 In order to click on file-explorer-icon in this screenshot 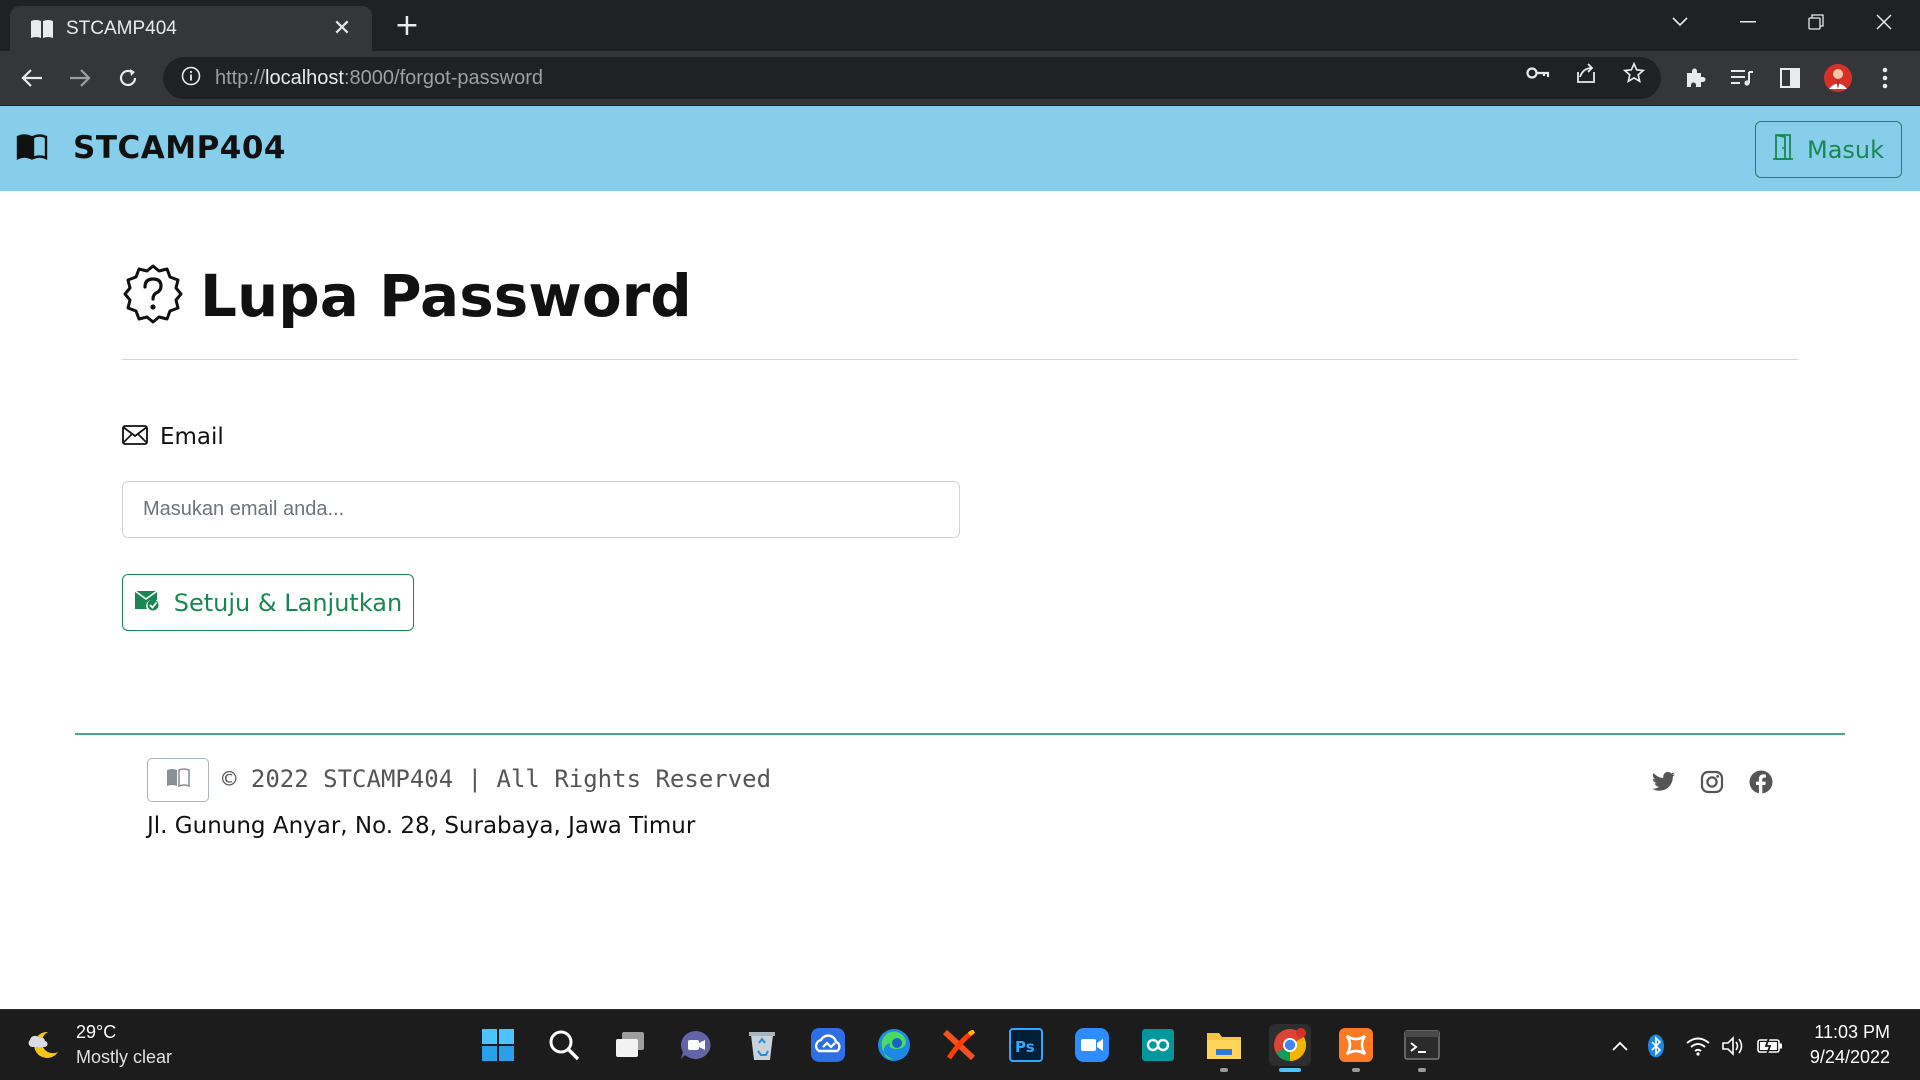, I will do `click(1224, 1048)`.